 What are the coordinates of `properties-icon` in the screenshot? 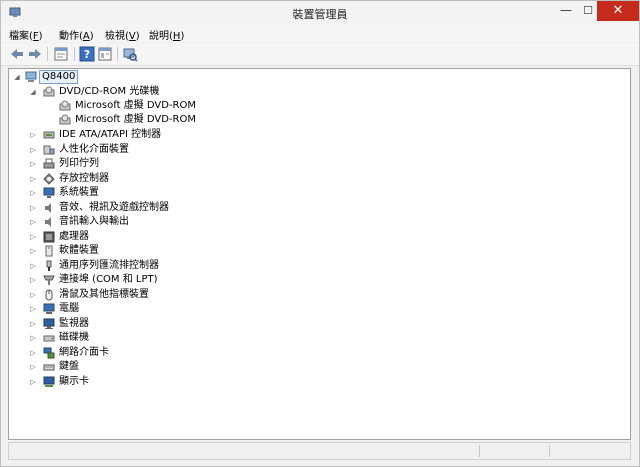 It's located at (61, 54).